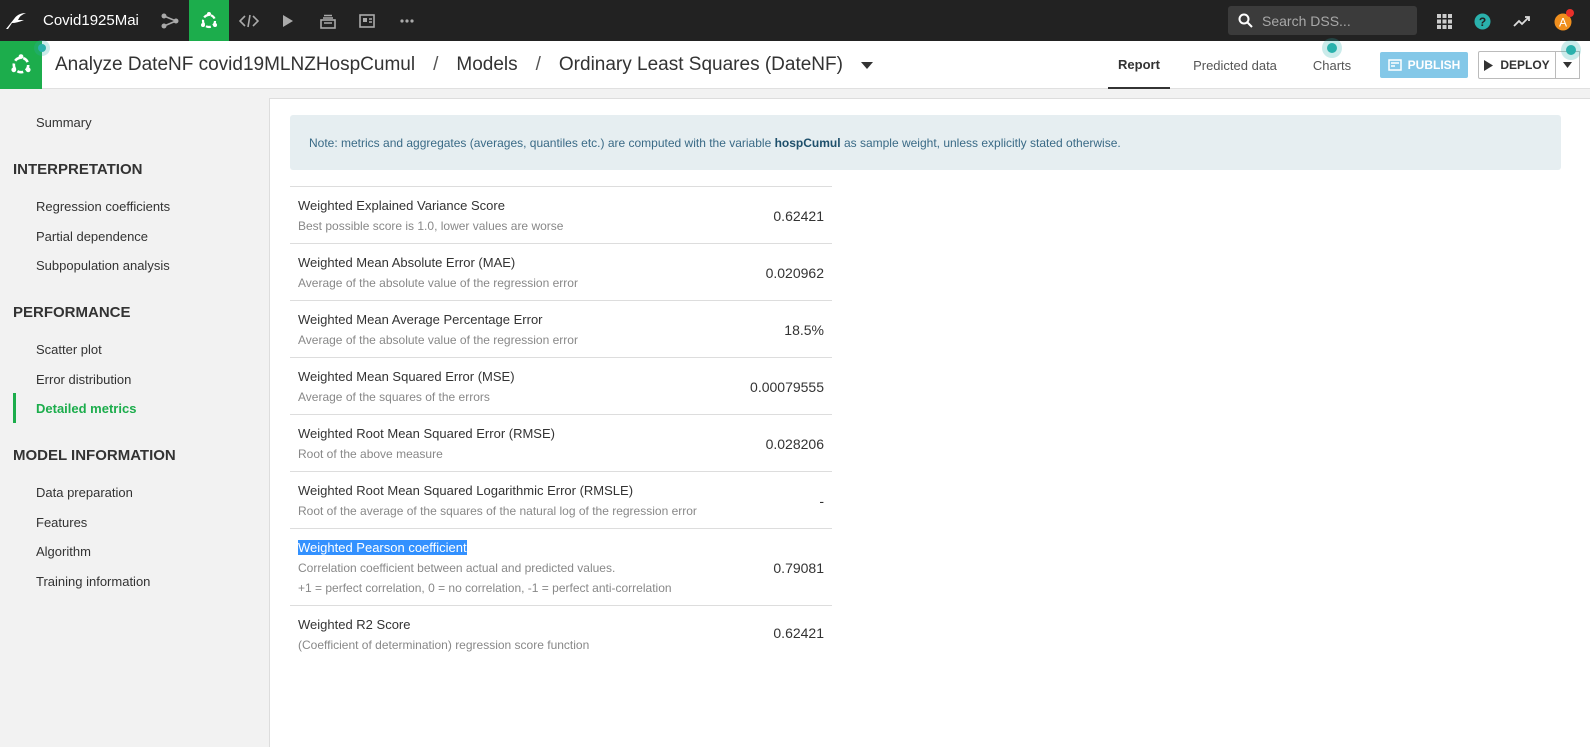 The width and height of the screenshot is (1590, 747). I want to click on dashboard-icon, so click(367, 20).